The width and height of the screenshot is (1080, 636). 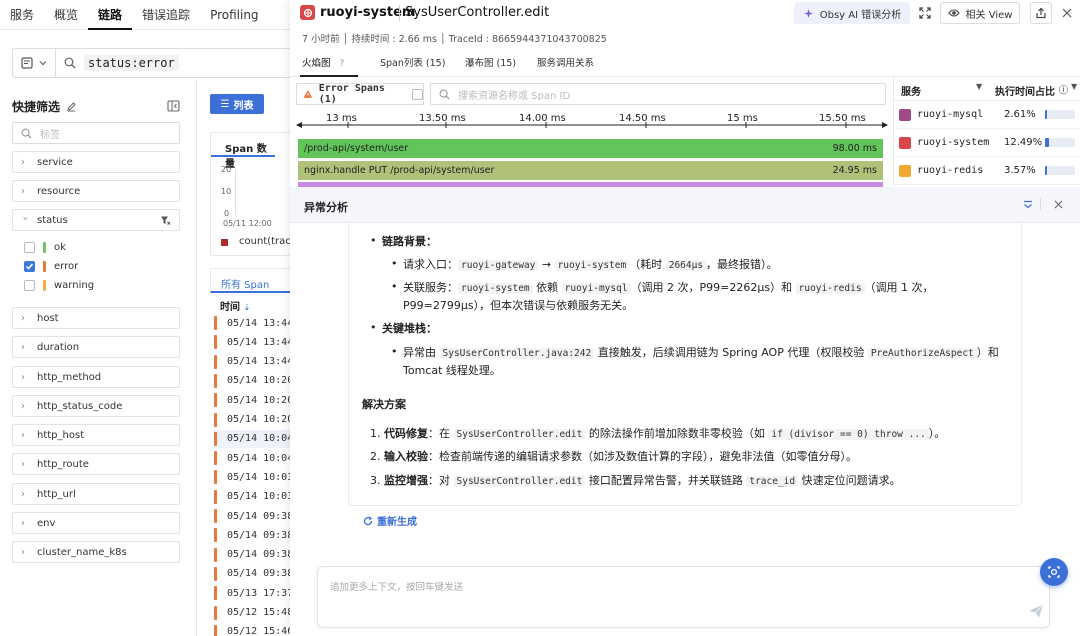 I want to click on service-row: ruoyi-system 12.49%, so click(x=986, y=143).